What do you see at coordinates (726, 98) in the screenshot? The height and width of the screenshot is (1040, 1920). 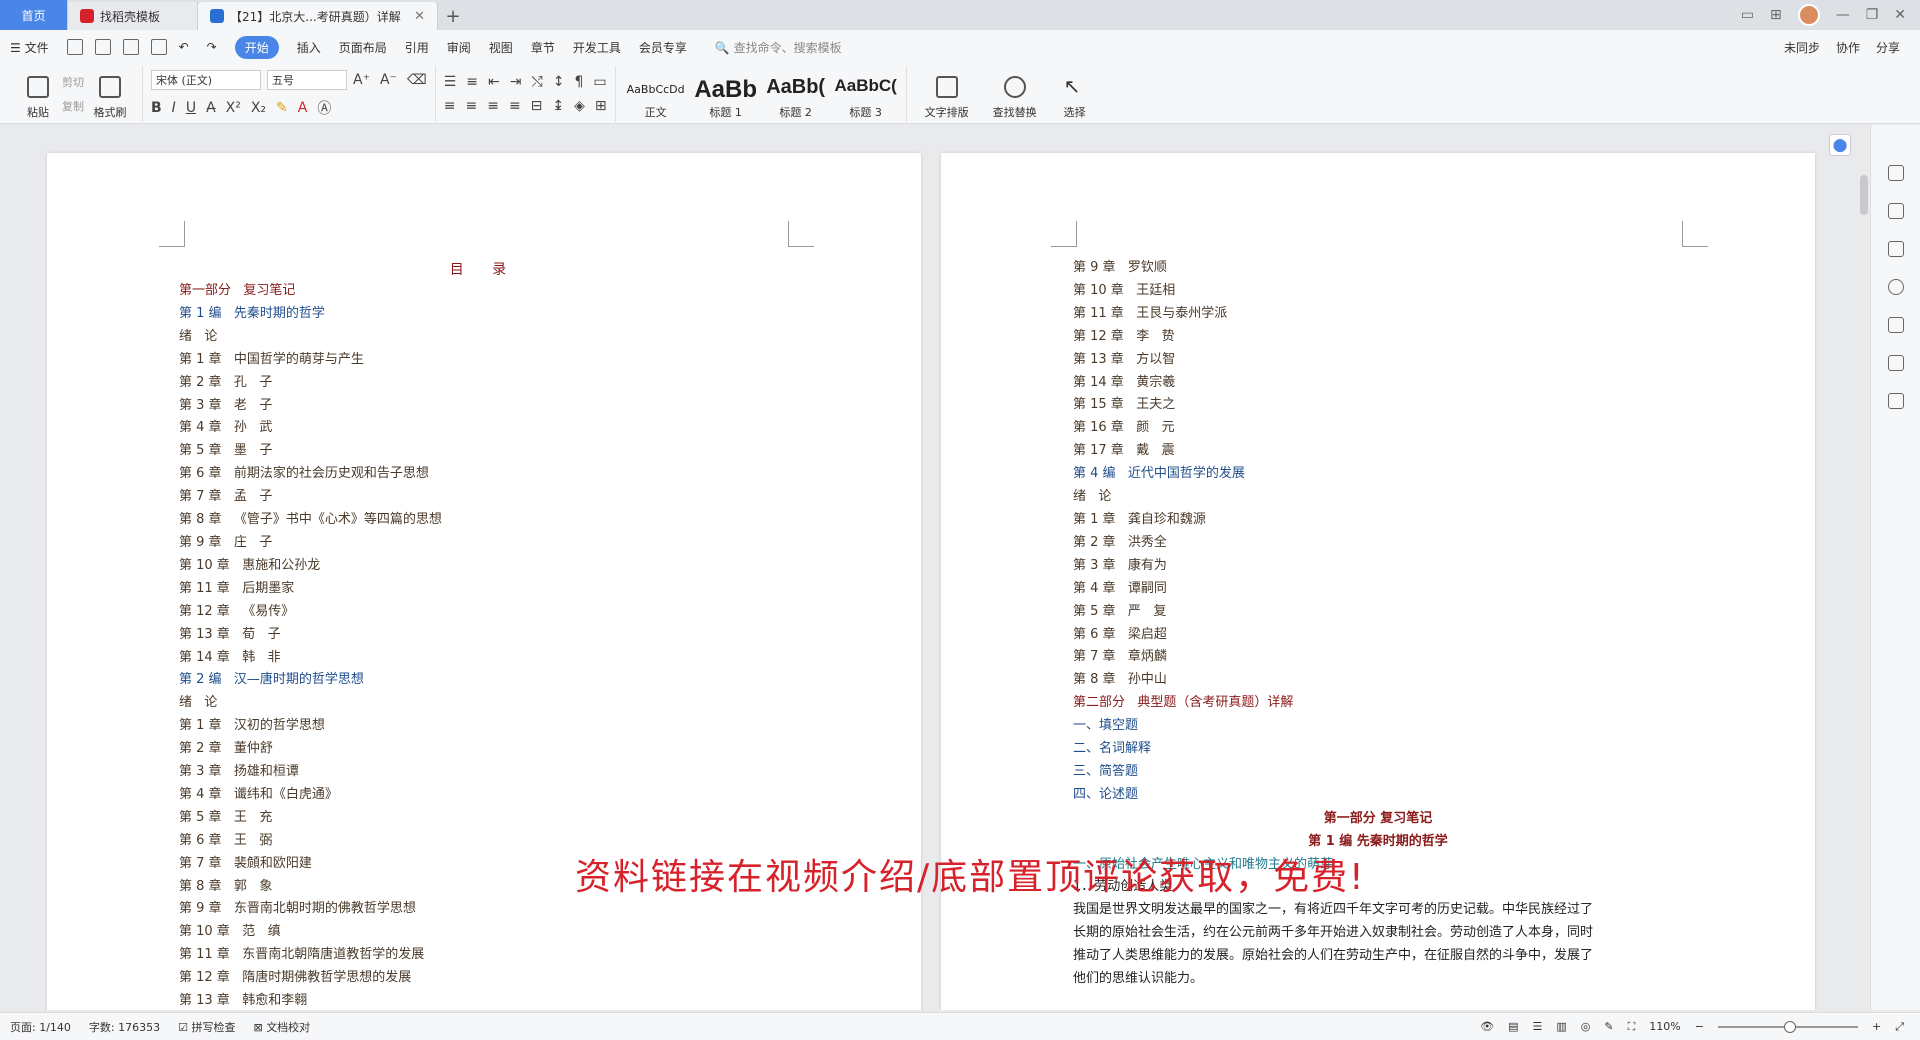 I see `style-heading-1: AaBb 标题 1` at bounding box center [726, 98].